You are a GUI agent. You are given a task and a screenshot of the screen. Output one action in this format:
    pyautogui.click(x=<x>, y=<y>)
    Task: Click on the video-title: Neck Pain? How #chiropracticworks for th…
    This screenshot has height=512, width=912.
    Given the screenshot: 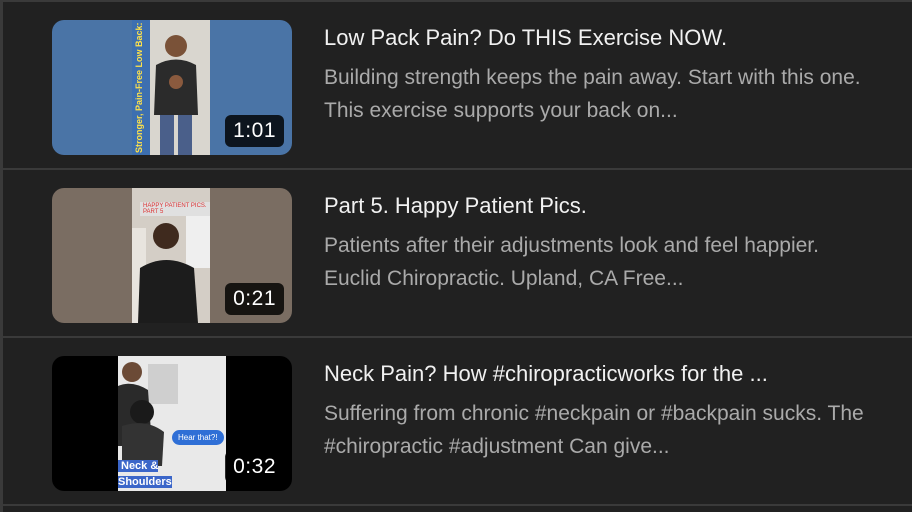 What is the action you would take?
    pyautogui.click(x=594, y=374)
    